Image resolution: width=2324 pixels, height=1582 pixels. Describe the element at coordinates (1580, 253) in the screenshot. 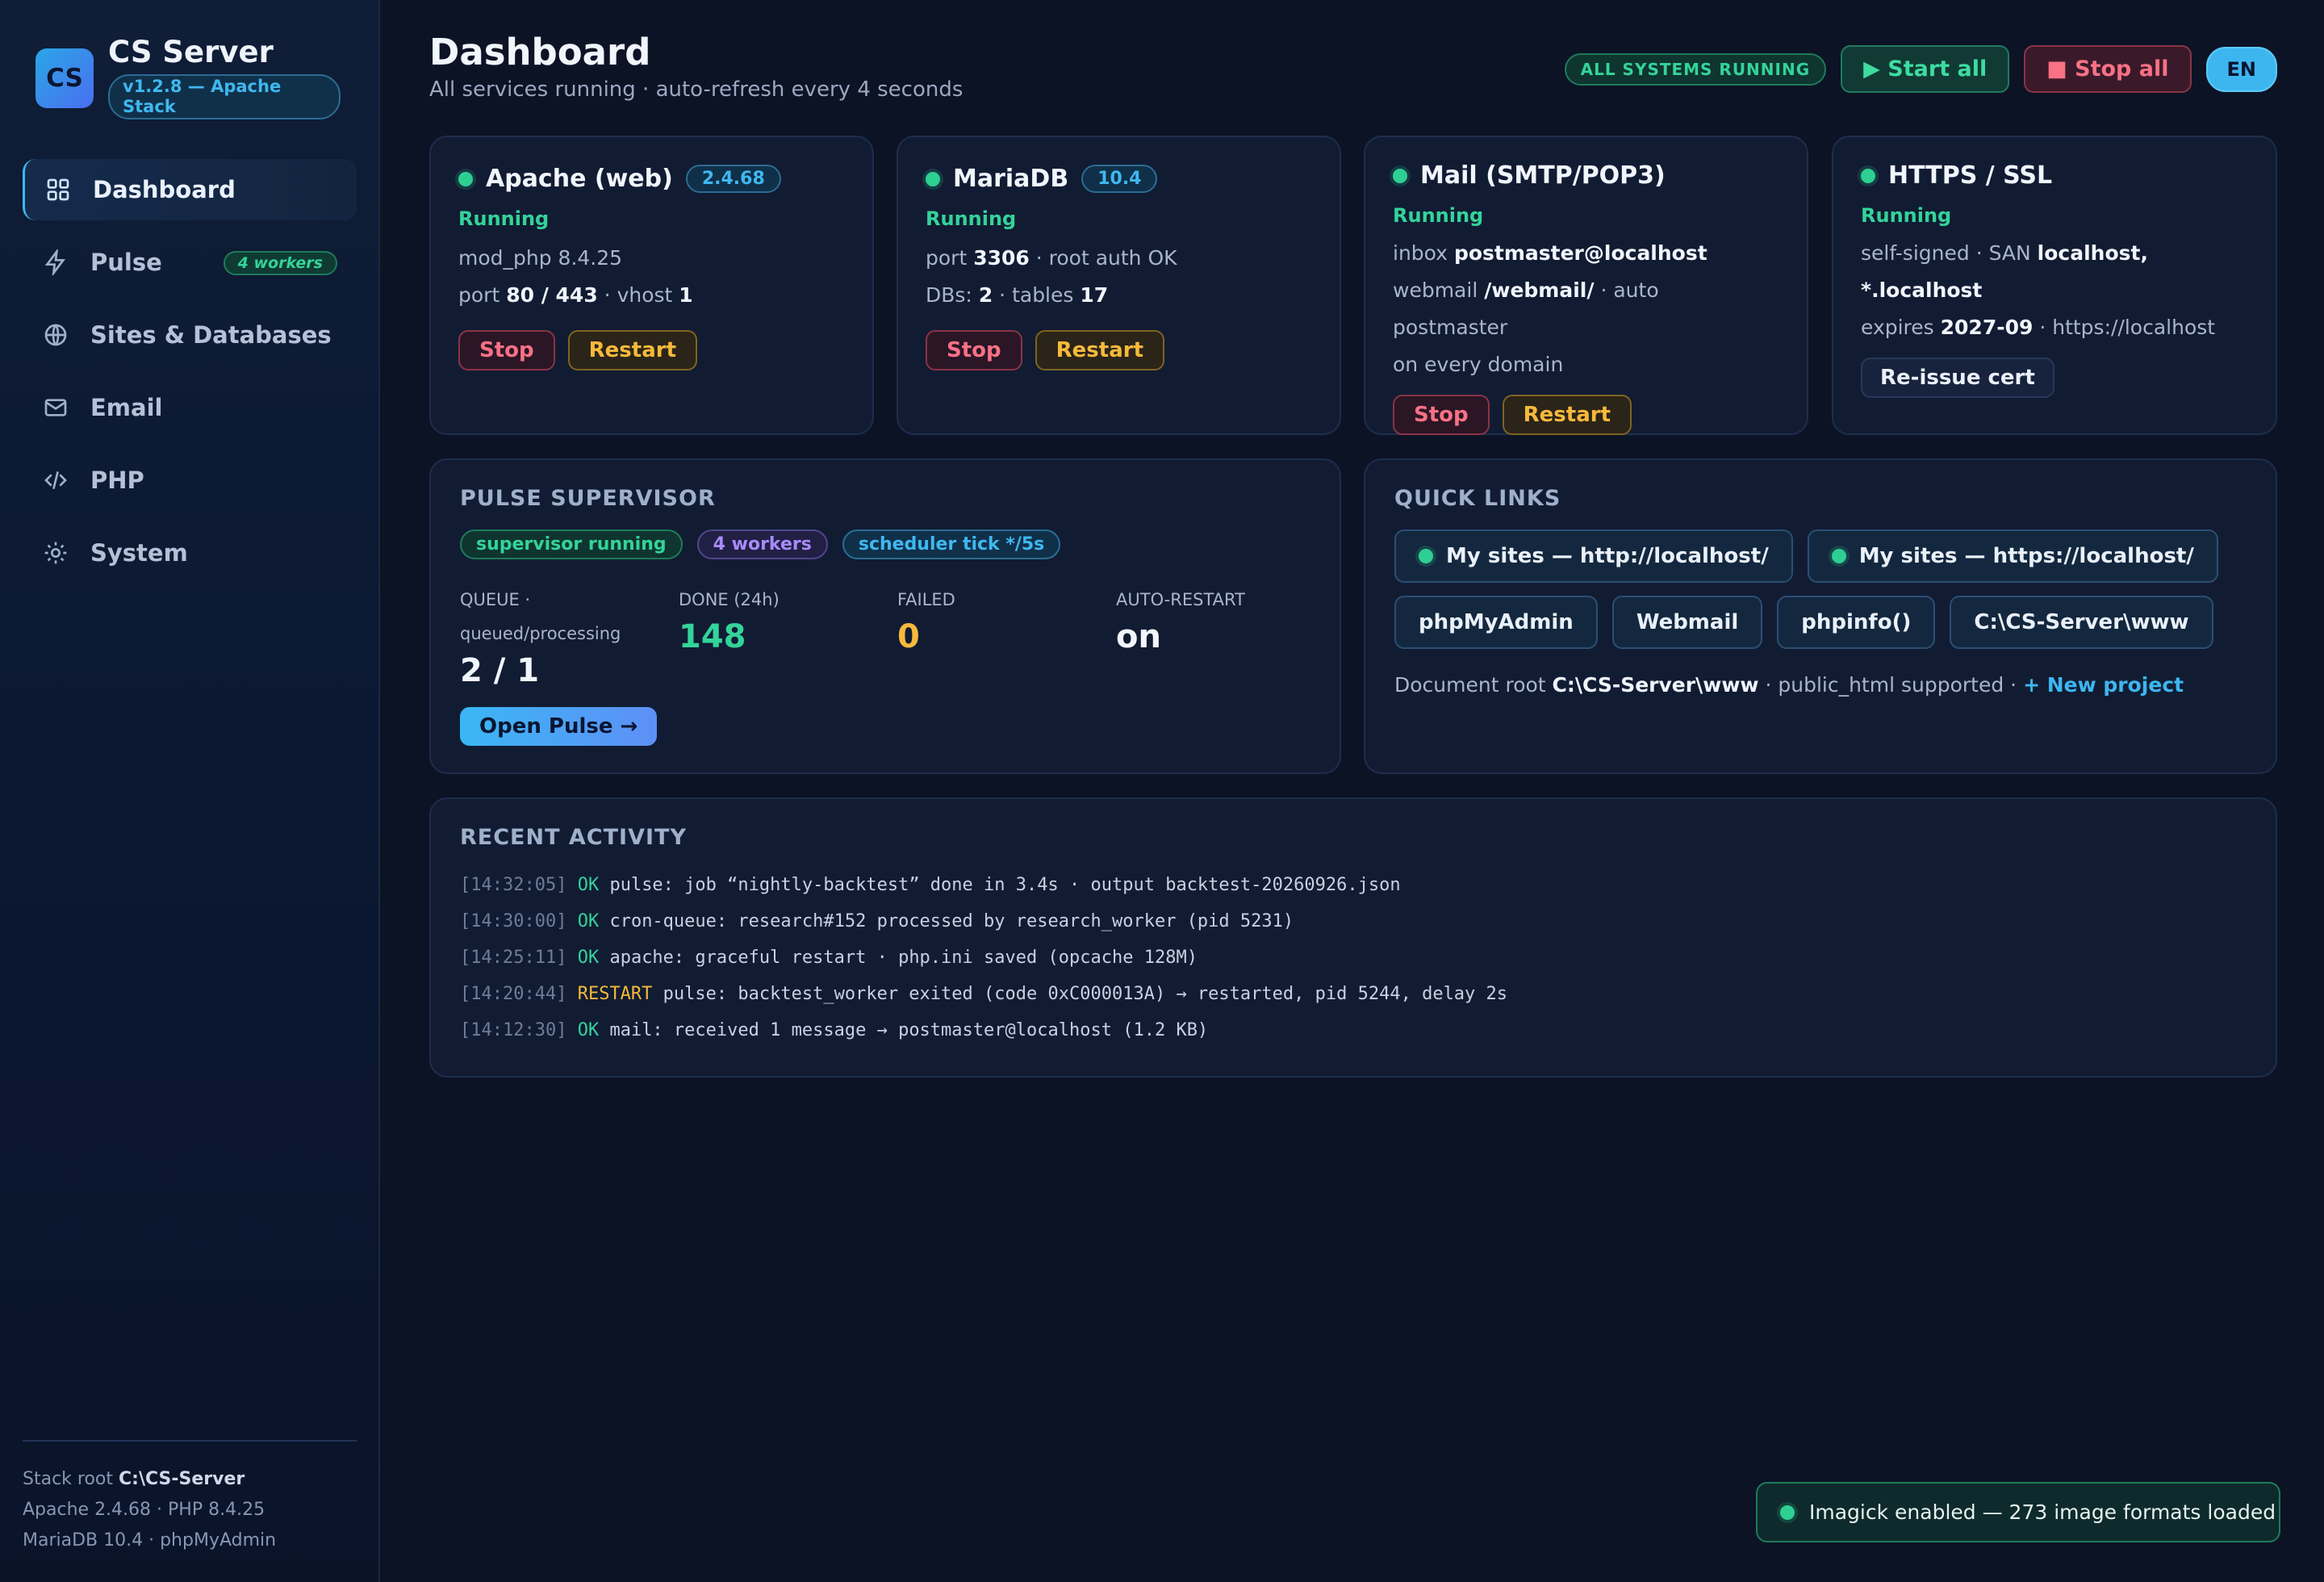

I see `inbox-value: postmaster@localhost` at that location.